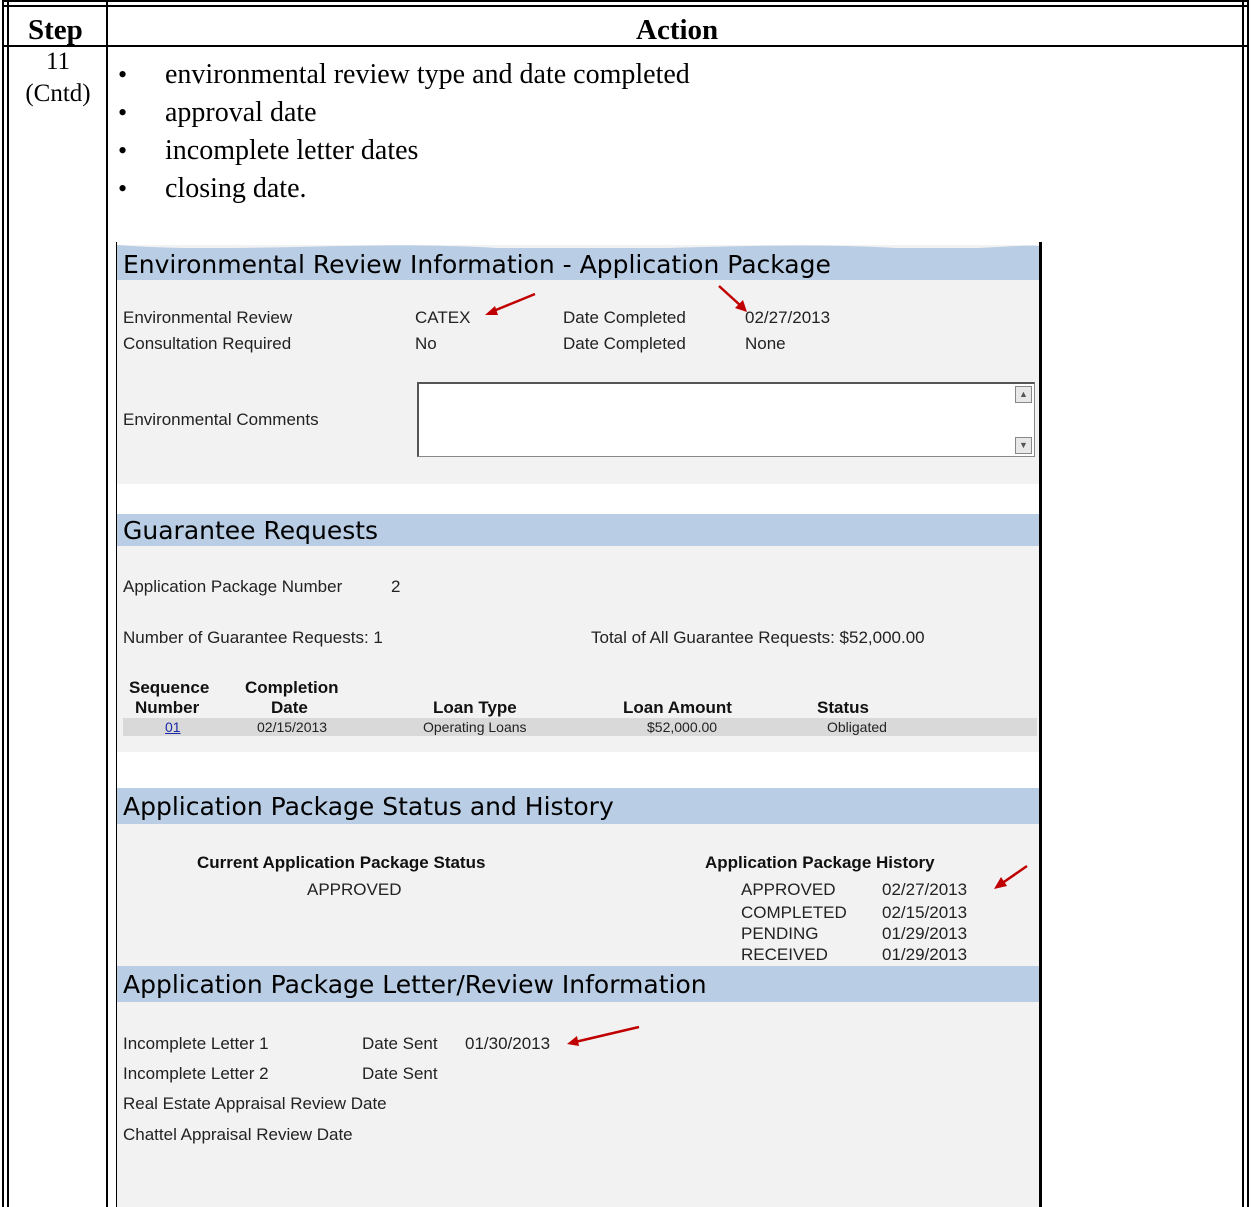 Image resolution: width=1251 pixels, height=1207 pixels. I want to click on real-estate-appraisal-label: Real Estate Appraisal Review Date, so click(255, 1103).